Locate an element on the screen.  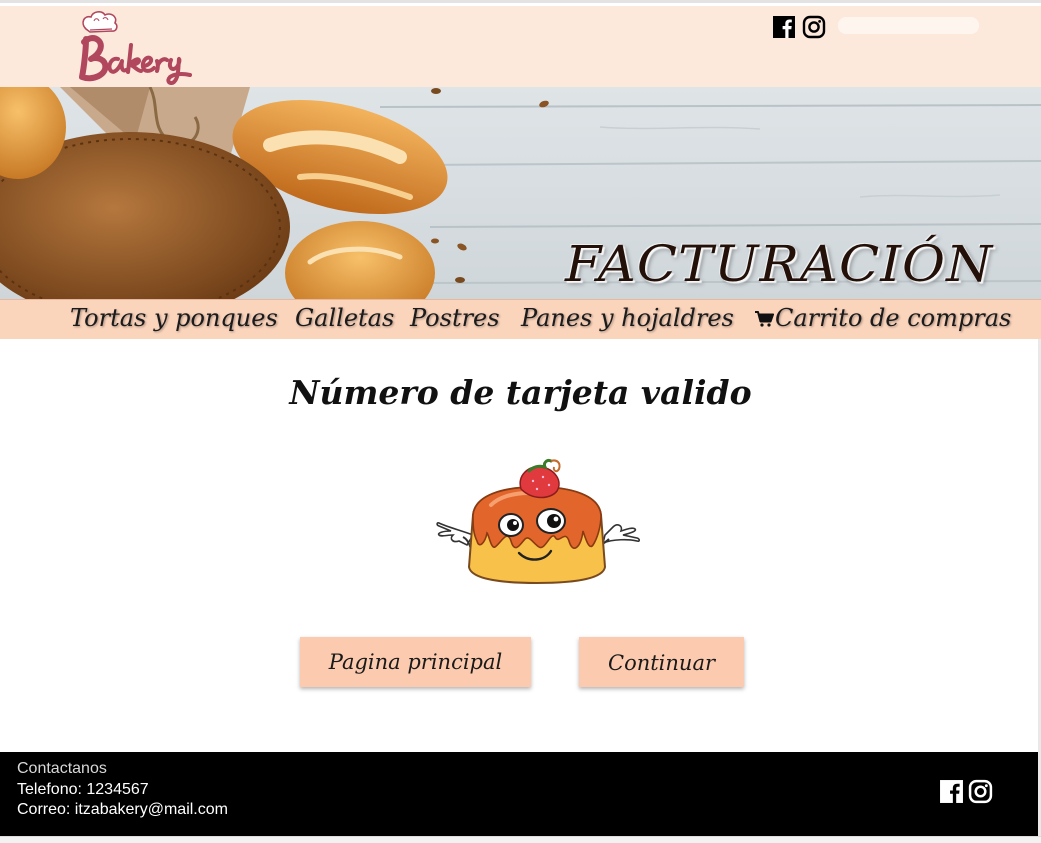
footer-email: Correo: itzabakery@mail.com is located at coordinates (122, 809).